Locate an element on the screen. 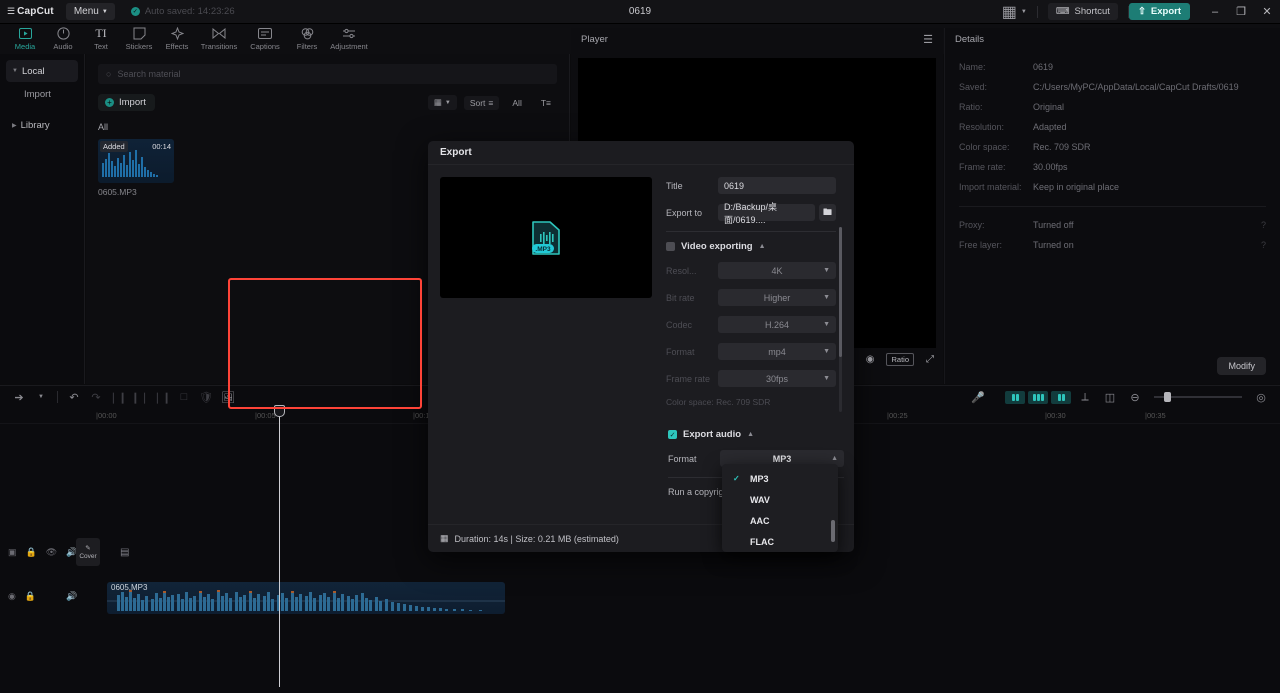 The image size is (1280, 693). browse-folder-icon: 🖿 is located at coordinates (827, 212).